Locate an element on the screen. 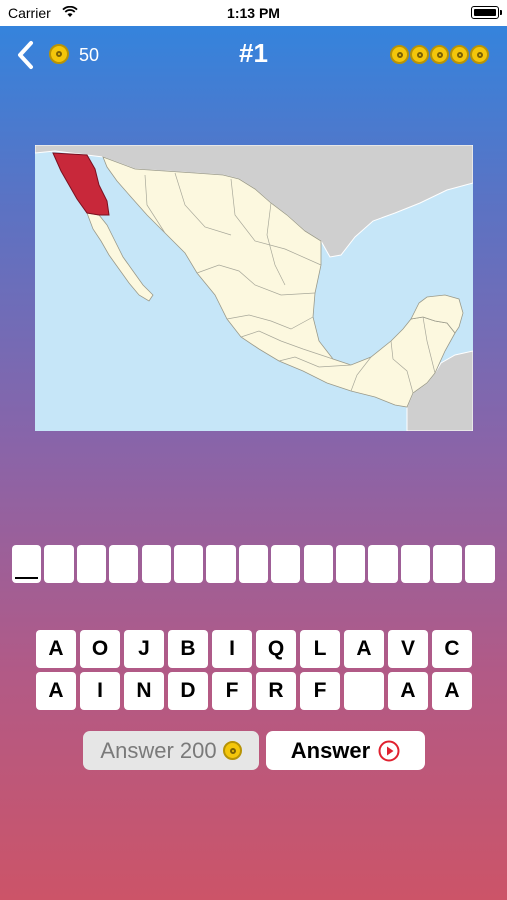 The height and width of the screenshot is (900, 507). answer-with-coins-button: Answer 200 is located at coordinates (171, 750).